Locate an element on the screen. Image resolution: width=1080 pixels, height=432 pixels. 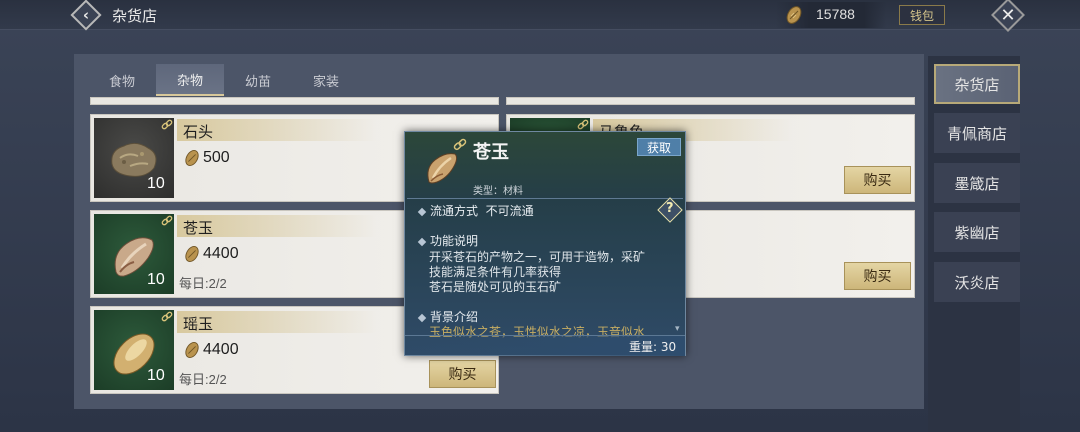
circulation-value: 不可流通 is located at coordinates (509, 211).